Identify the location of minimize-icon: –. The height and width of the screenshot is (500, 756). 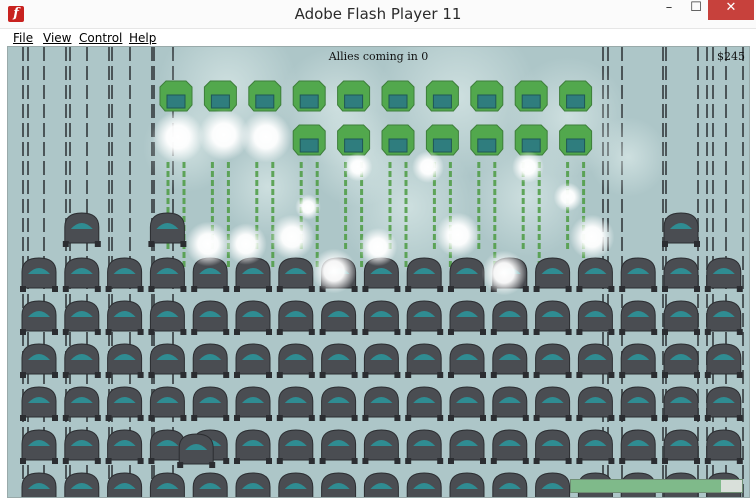
(669, 7).